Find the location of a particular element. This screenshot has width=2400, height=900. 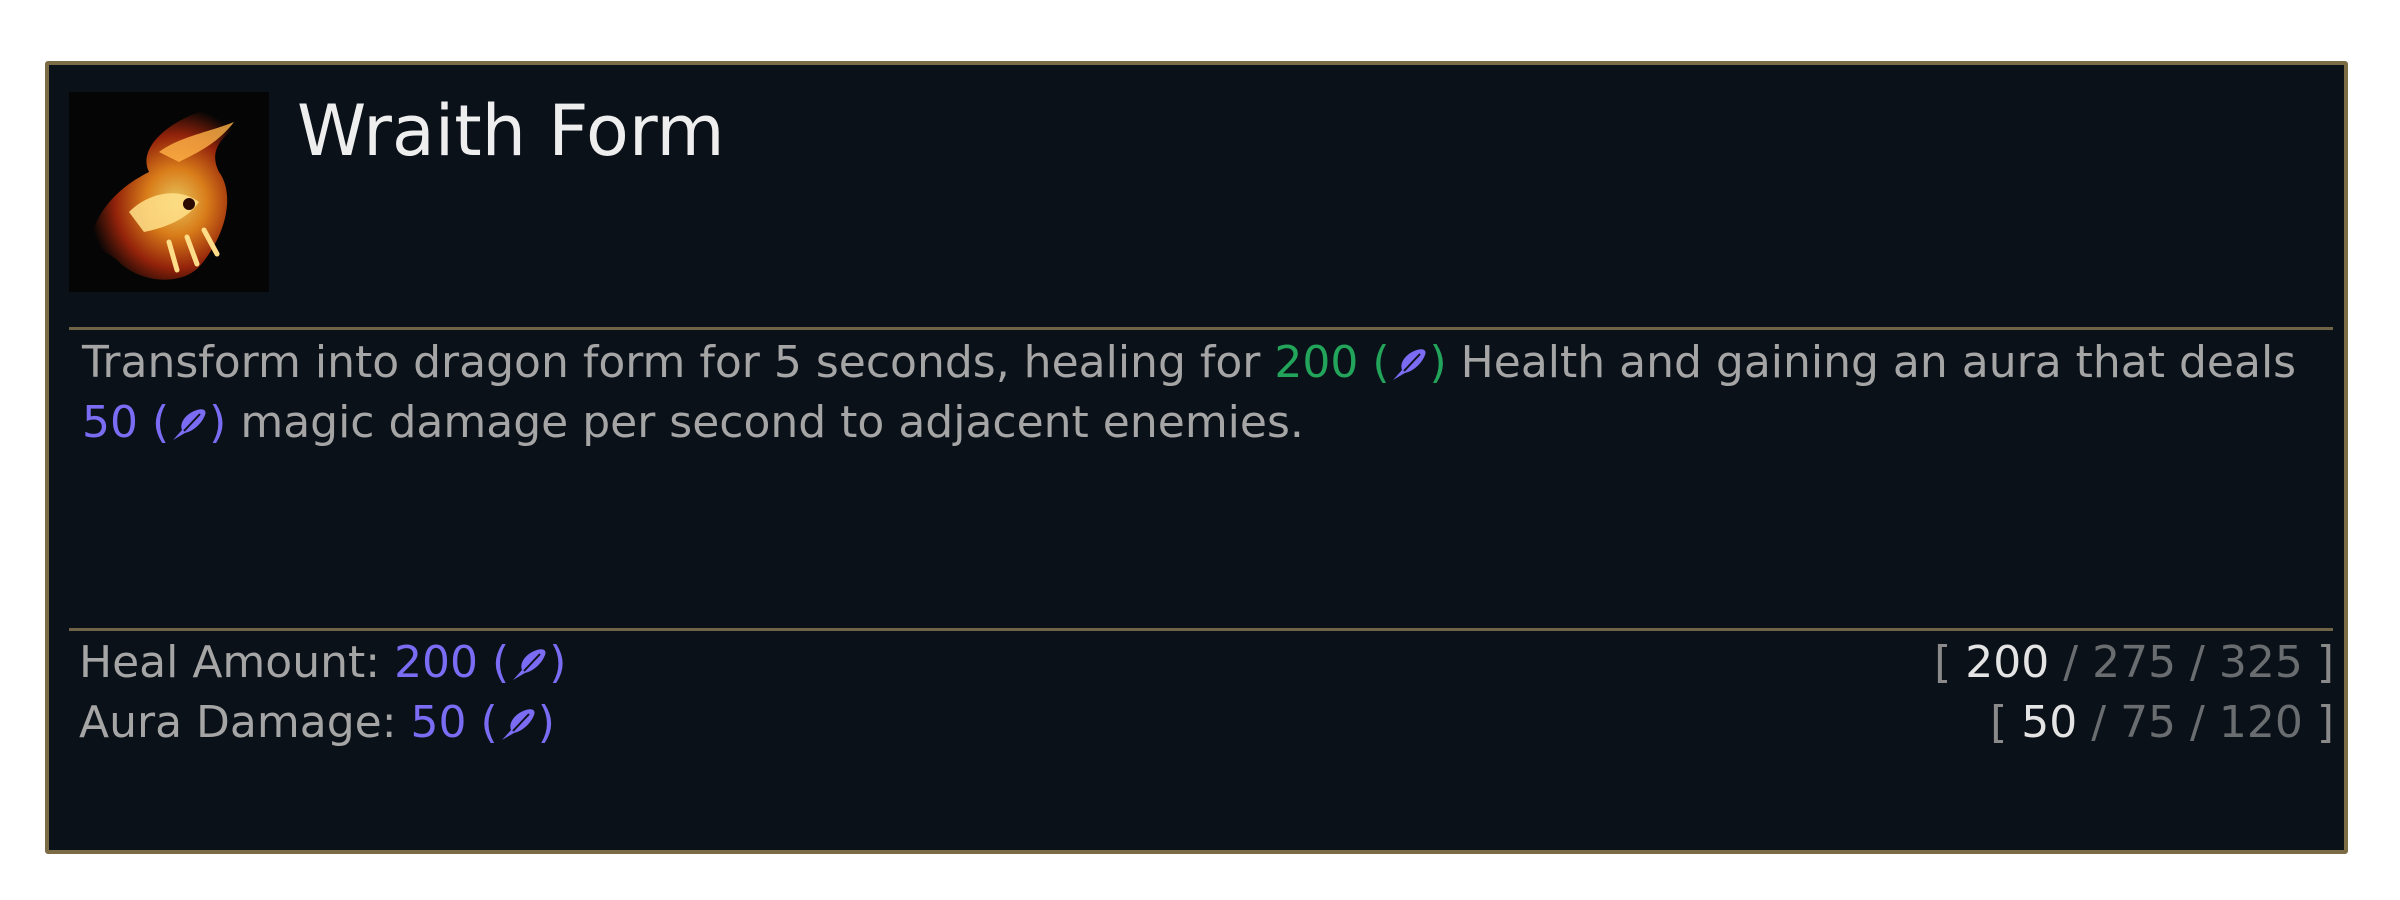

rank-values: [ 50 / 75 / 120 ] is located at coordinates (2162, 722).